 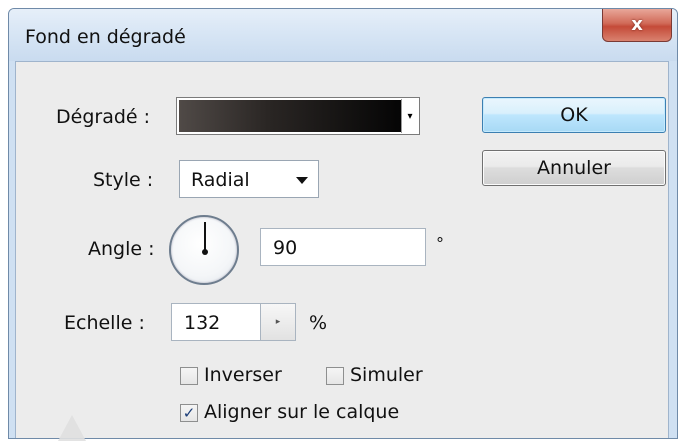 I want to click on scale-input: 132, so click(x=216, y=322).